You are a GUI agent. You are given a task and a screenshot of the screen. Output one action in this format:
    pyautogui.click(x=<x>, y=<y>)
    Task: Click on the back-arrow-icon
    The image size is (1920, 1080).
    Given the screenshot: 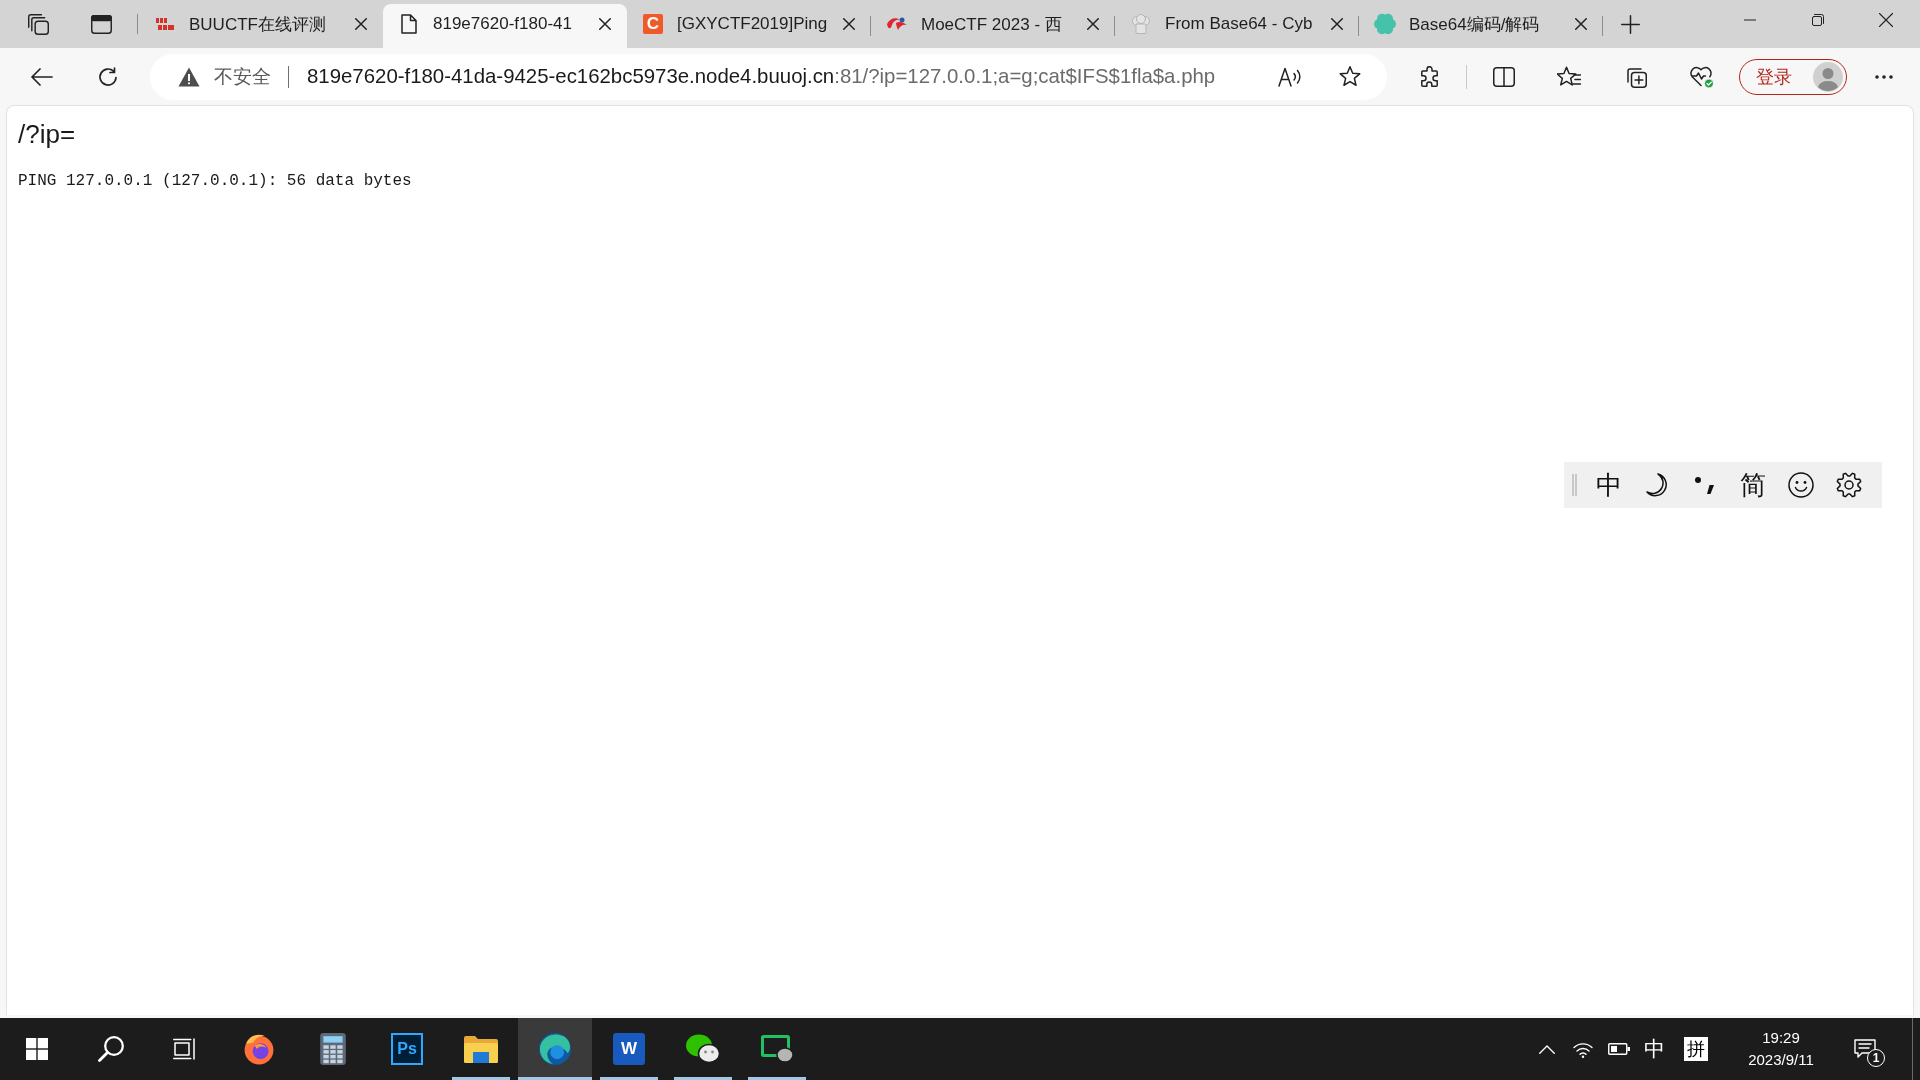 What is the action you would take?
    pyautogui.click(x=42, y=76)
    